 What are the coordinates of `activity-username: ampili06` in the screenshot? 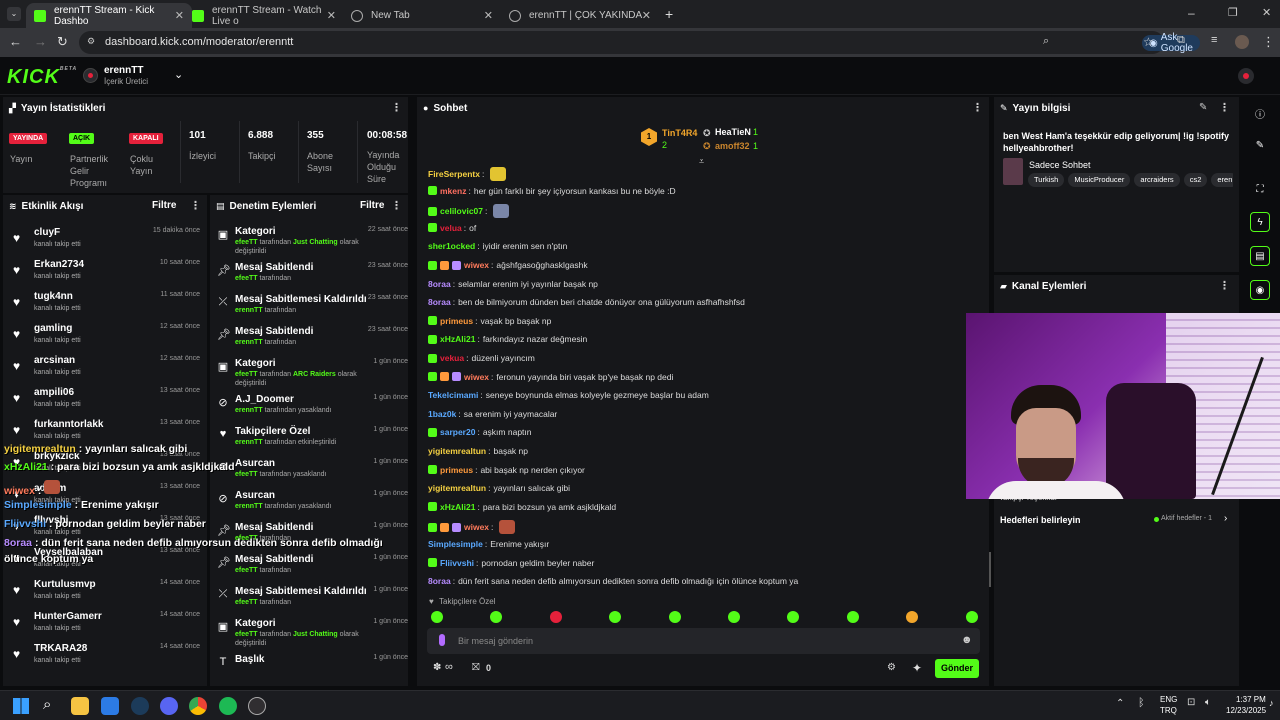 It's located at (54, 392).